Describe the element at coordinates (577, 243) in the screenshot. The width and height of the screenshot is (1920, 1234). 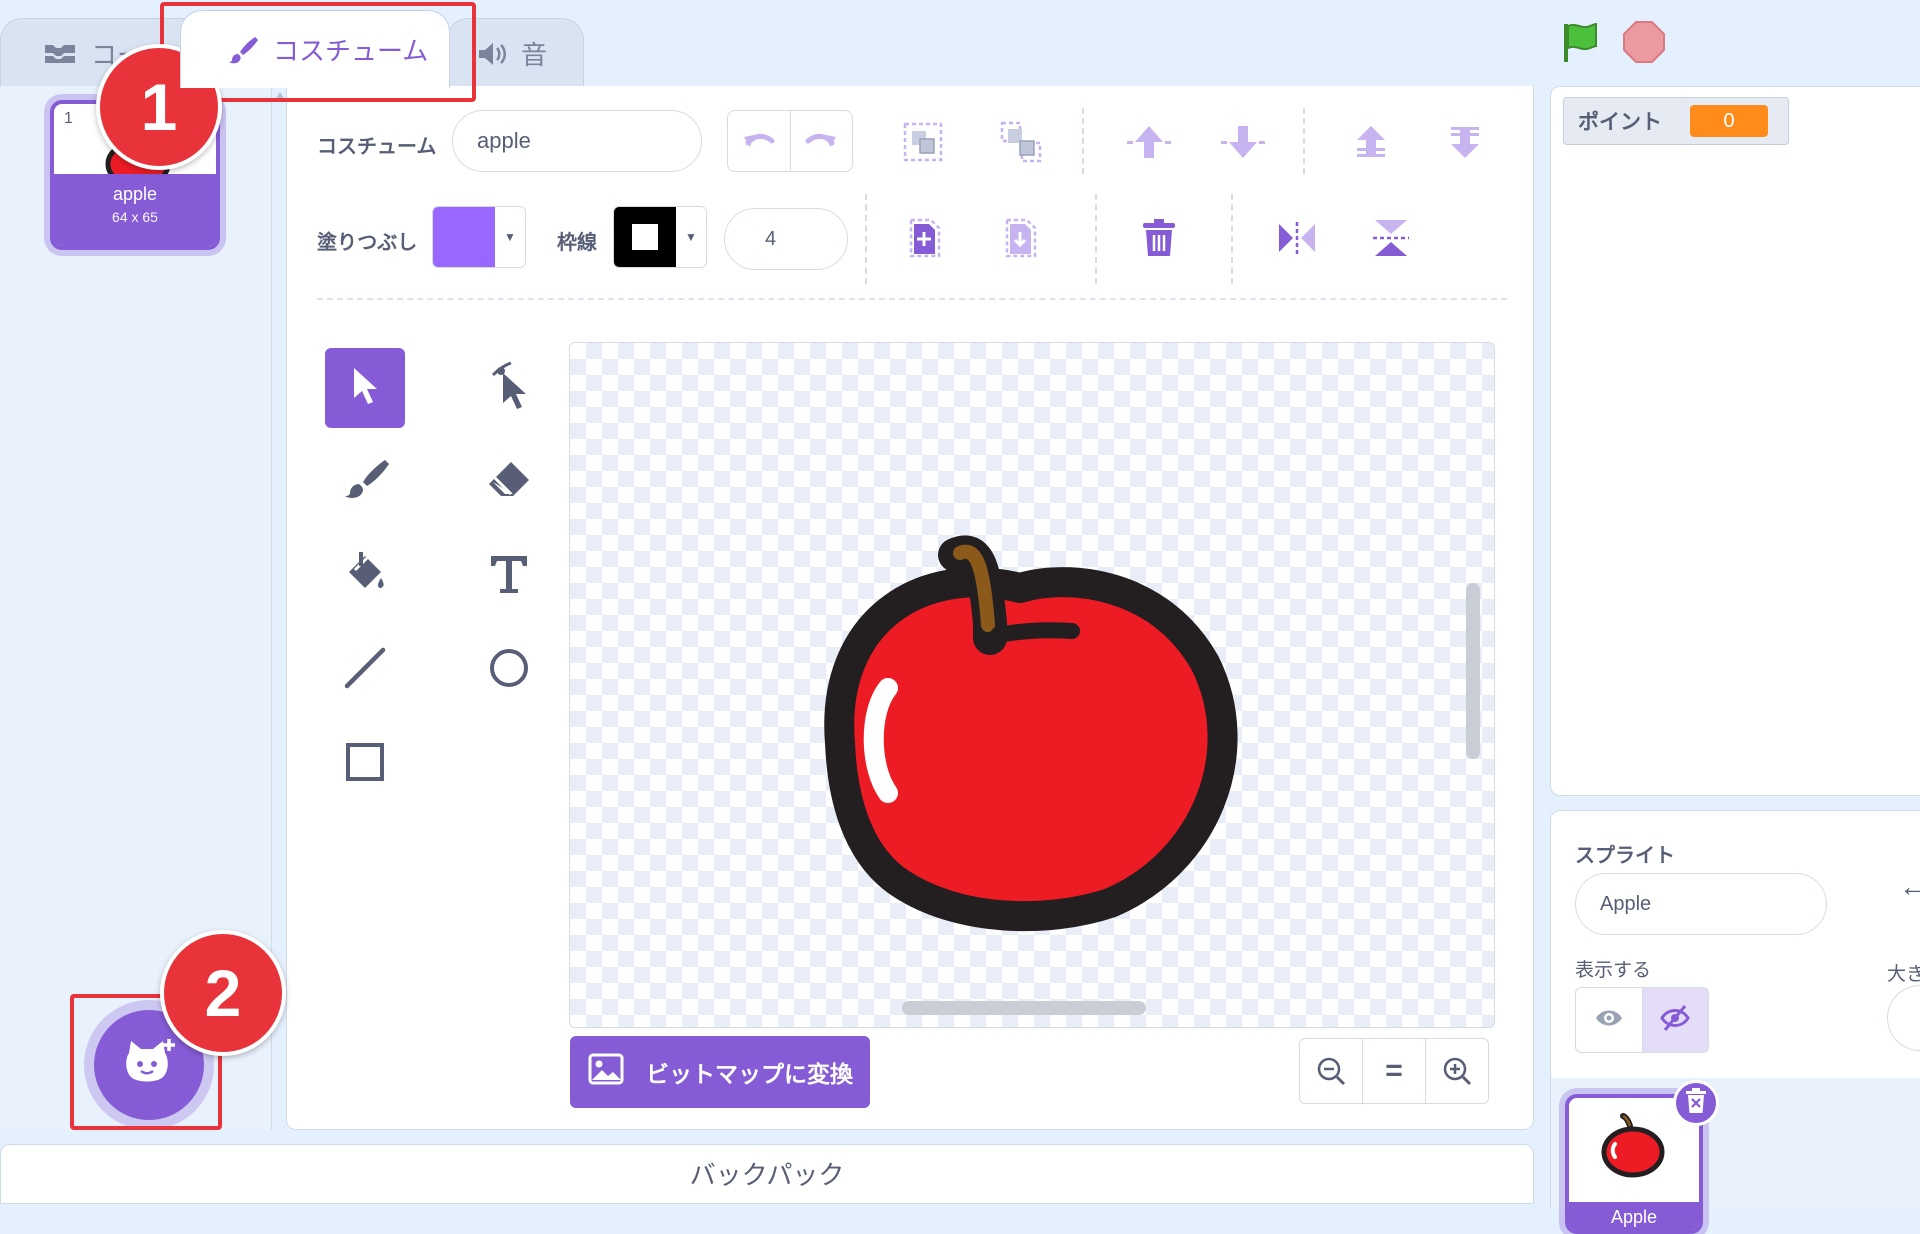
I see `outline-label: 枠線` at that location.